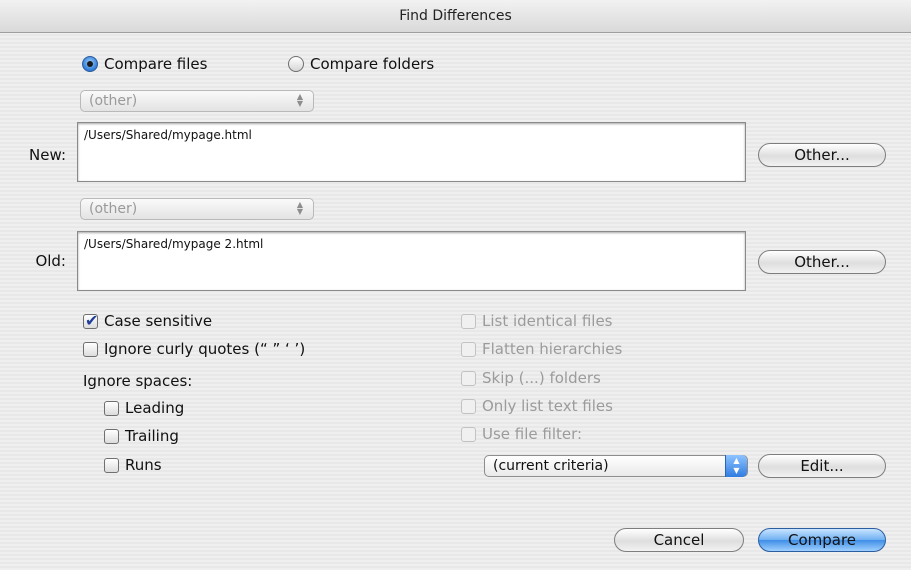 This screenshot has height=570, width=911. I want to click on new-label: New:, so click(47, 155).